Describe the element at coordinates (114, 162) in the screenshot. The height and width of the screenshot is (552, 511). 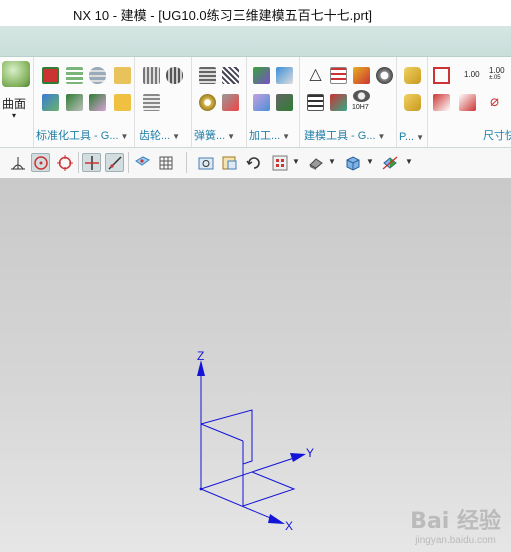
I see `point-on-curve-icon` at that location.